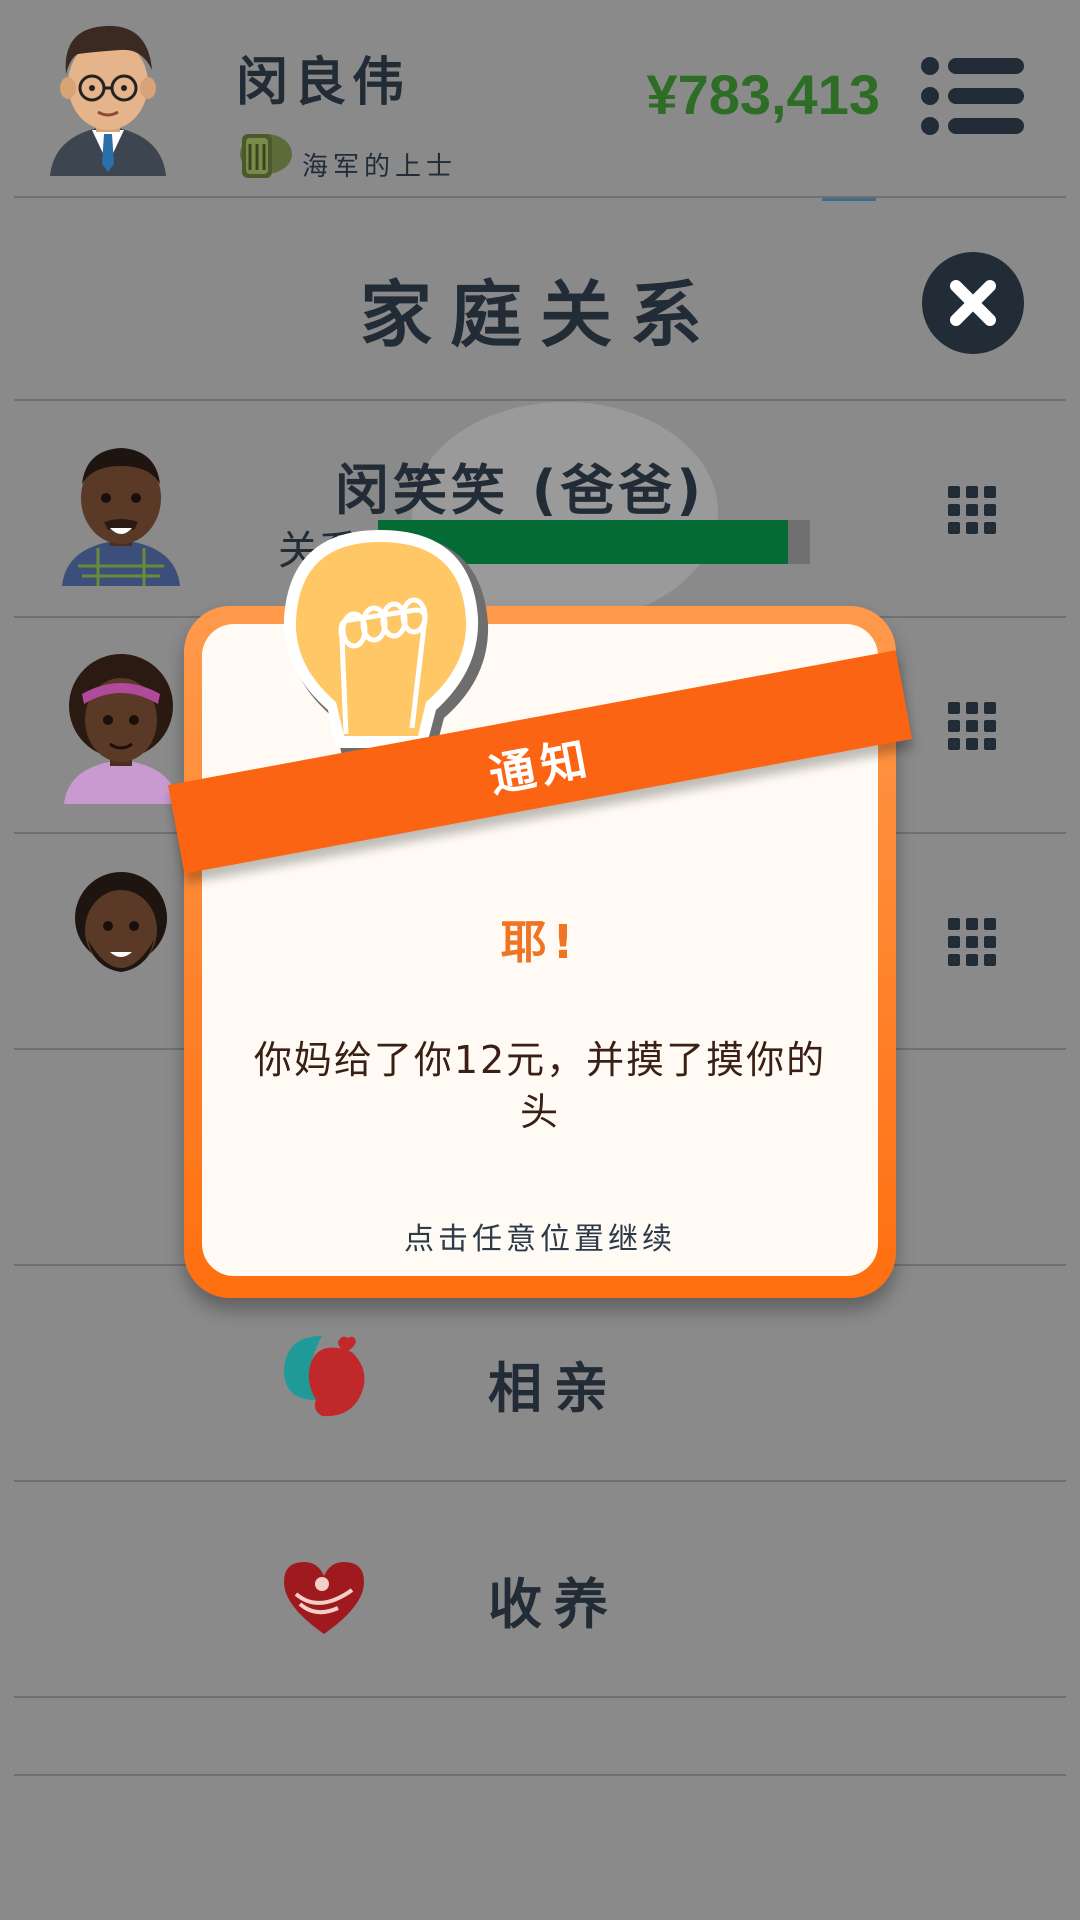 The image size is (1080, 1920). I want to click on mother-avatar, so click(121, 729).